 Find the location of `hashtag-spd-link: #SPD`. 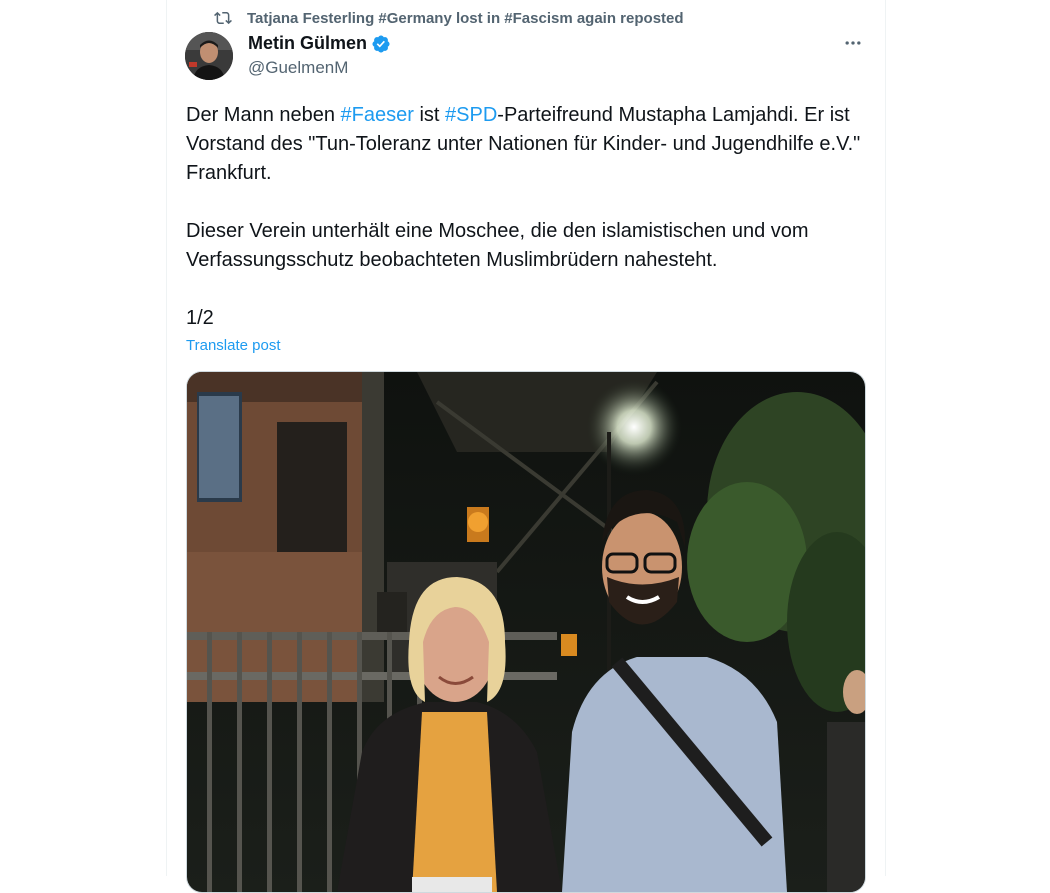

hashtag-spd-link: #SPD is located at coordinates (471, 115).